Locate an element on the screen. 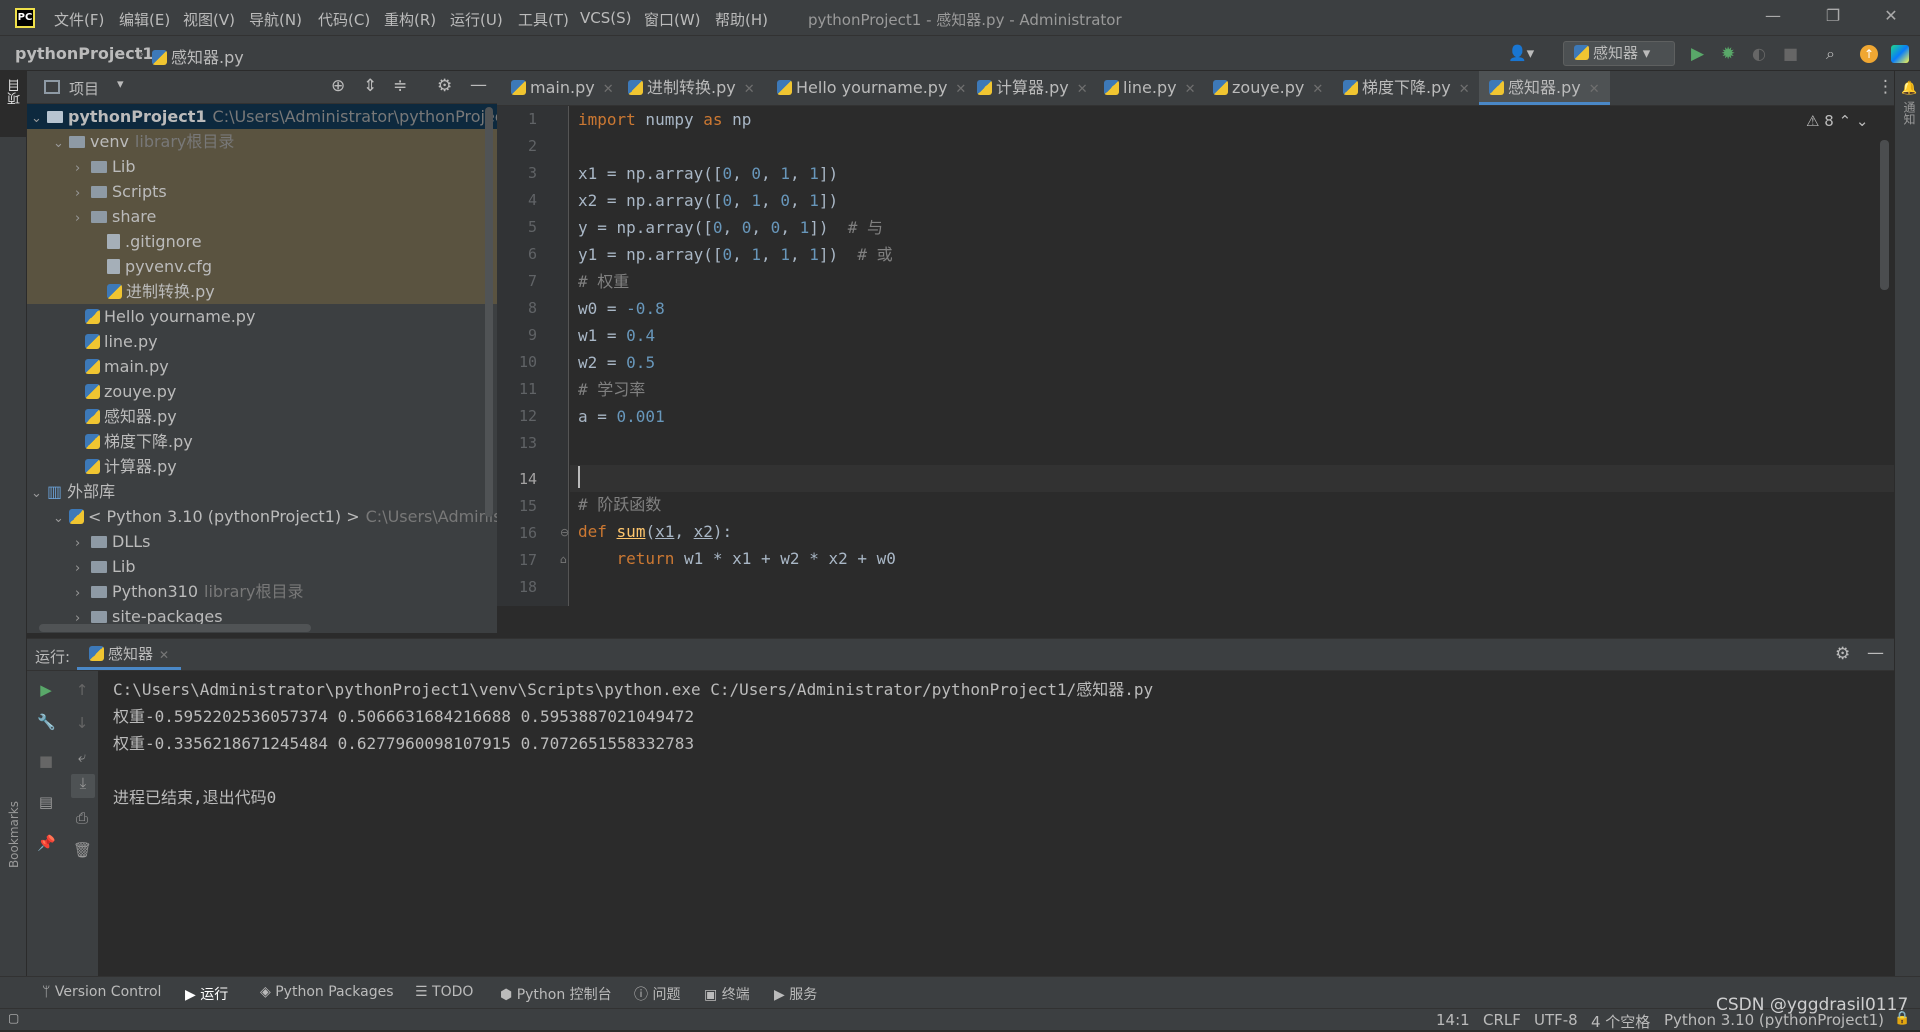  tree-item: Hello yourname.py is located at coordinates (262, 316).